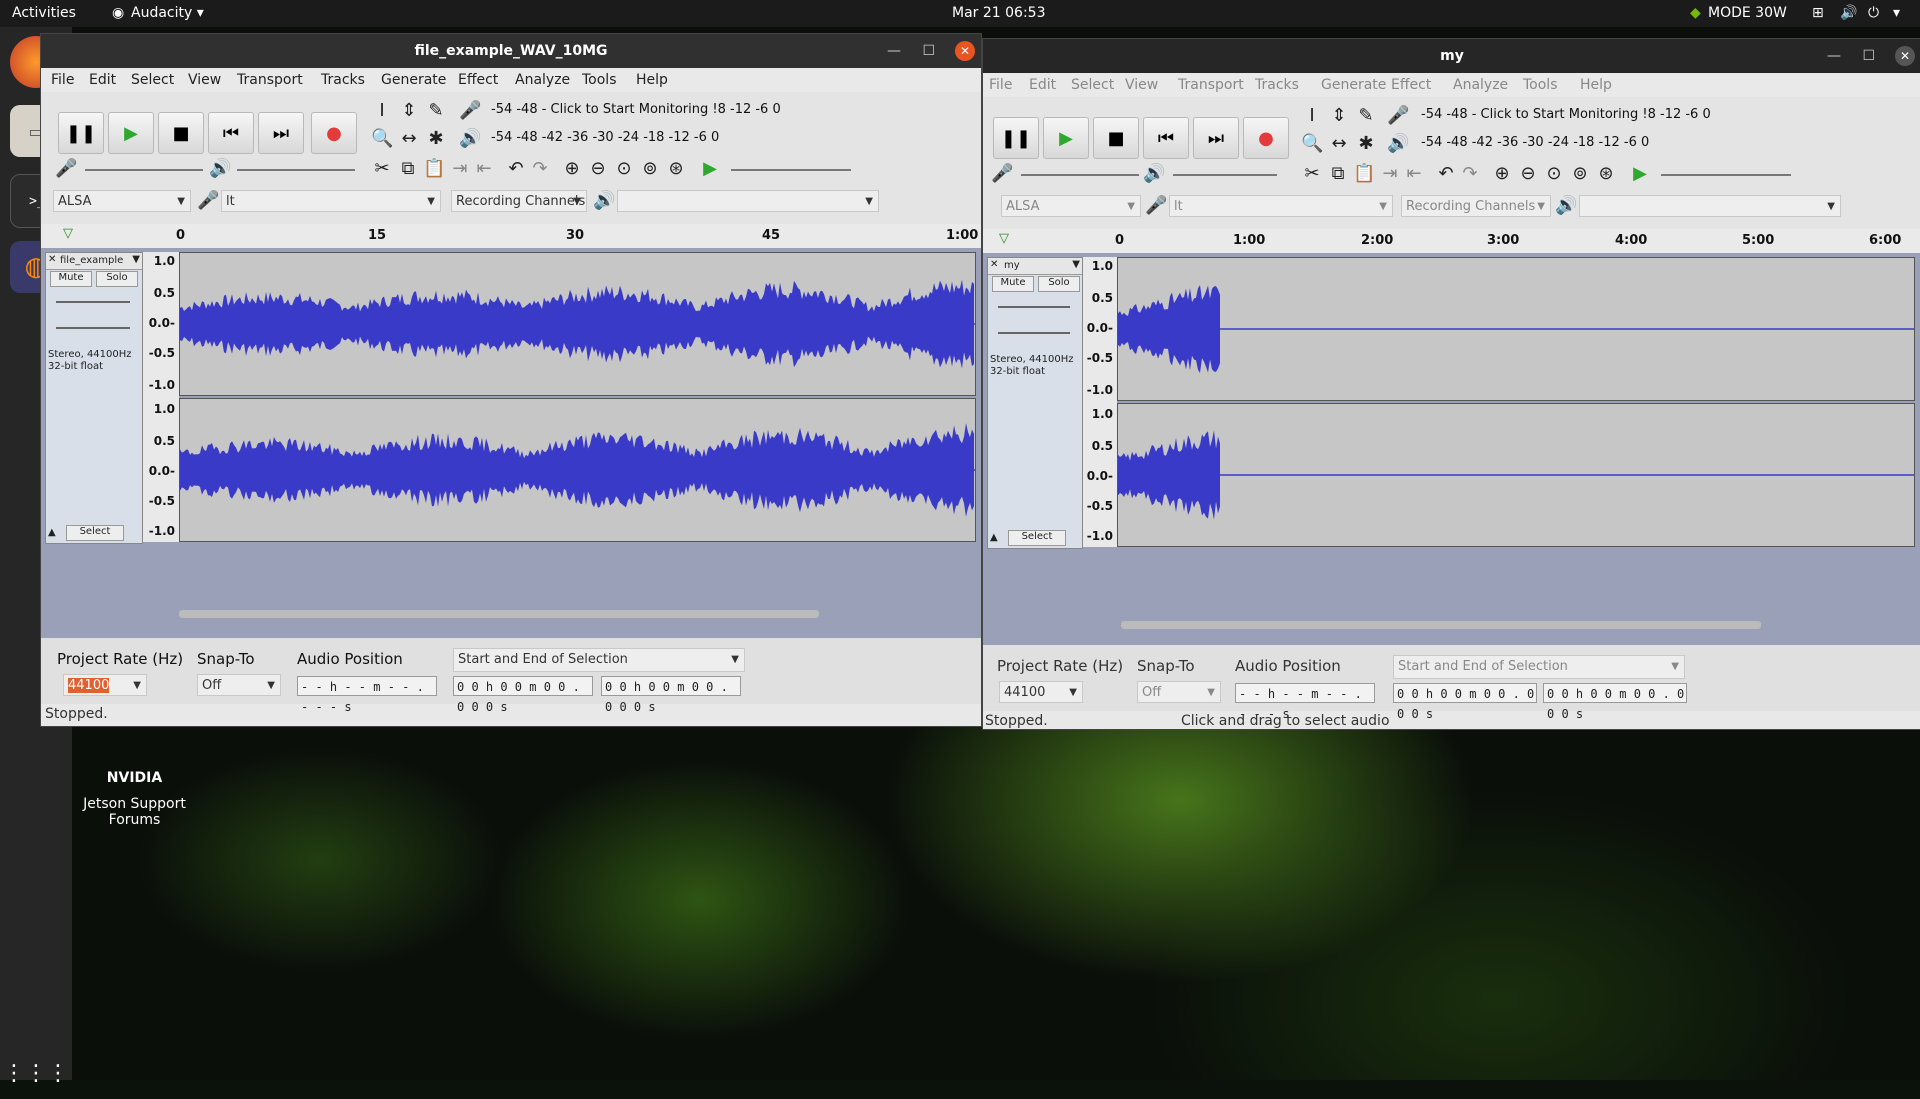  What do you see at coordinates (511, 51) in the screenshot?
I see `title-bar: file_example_WAV_10MG — ☐ ✕` at bounding box center [511, 51].